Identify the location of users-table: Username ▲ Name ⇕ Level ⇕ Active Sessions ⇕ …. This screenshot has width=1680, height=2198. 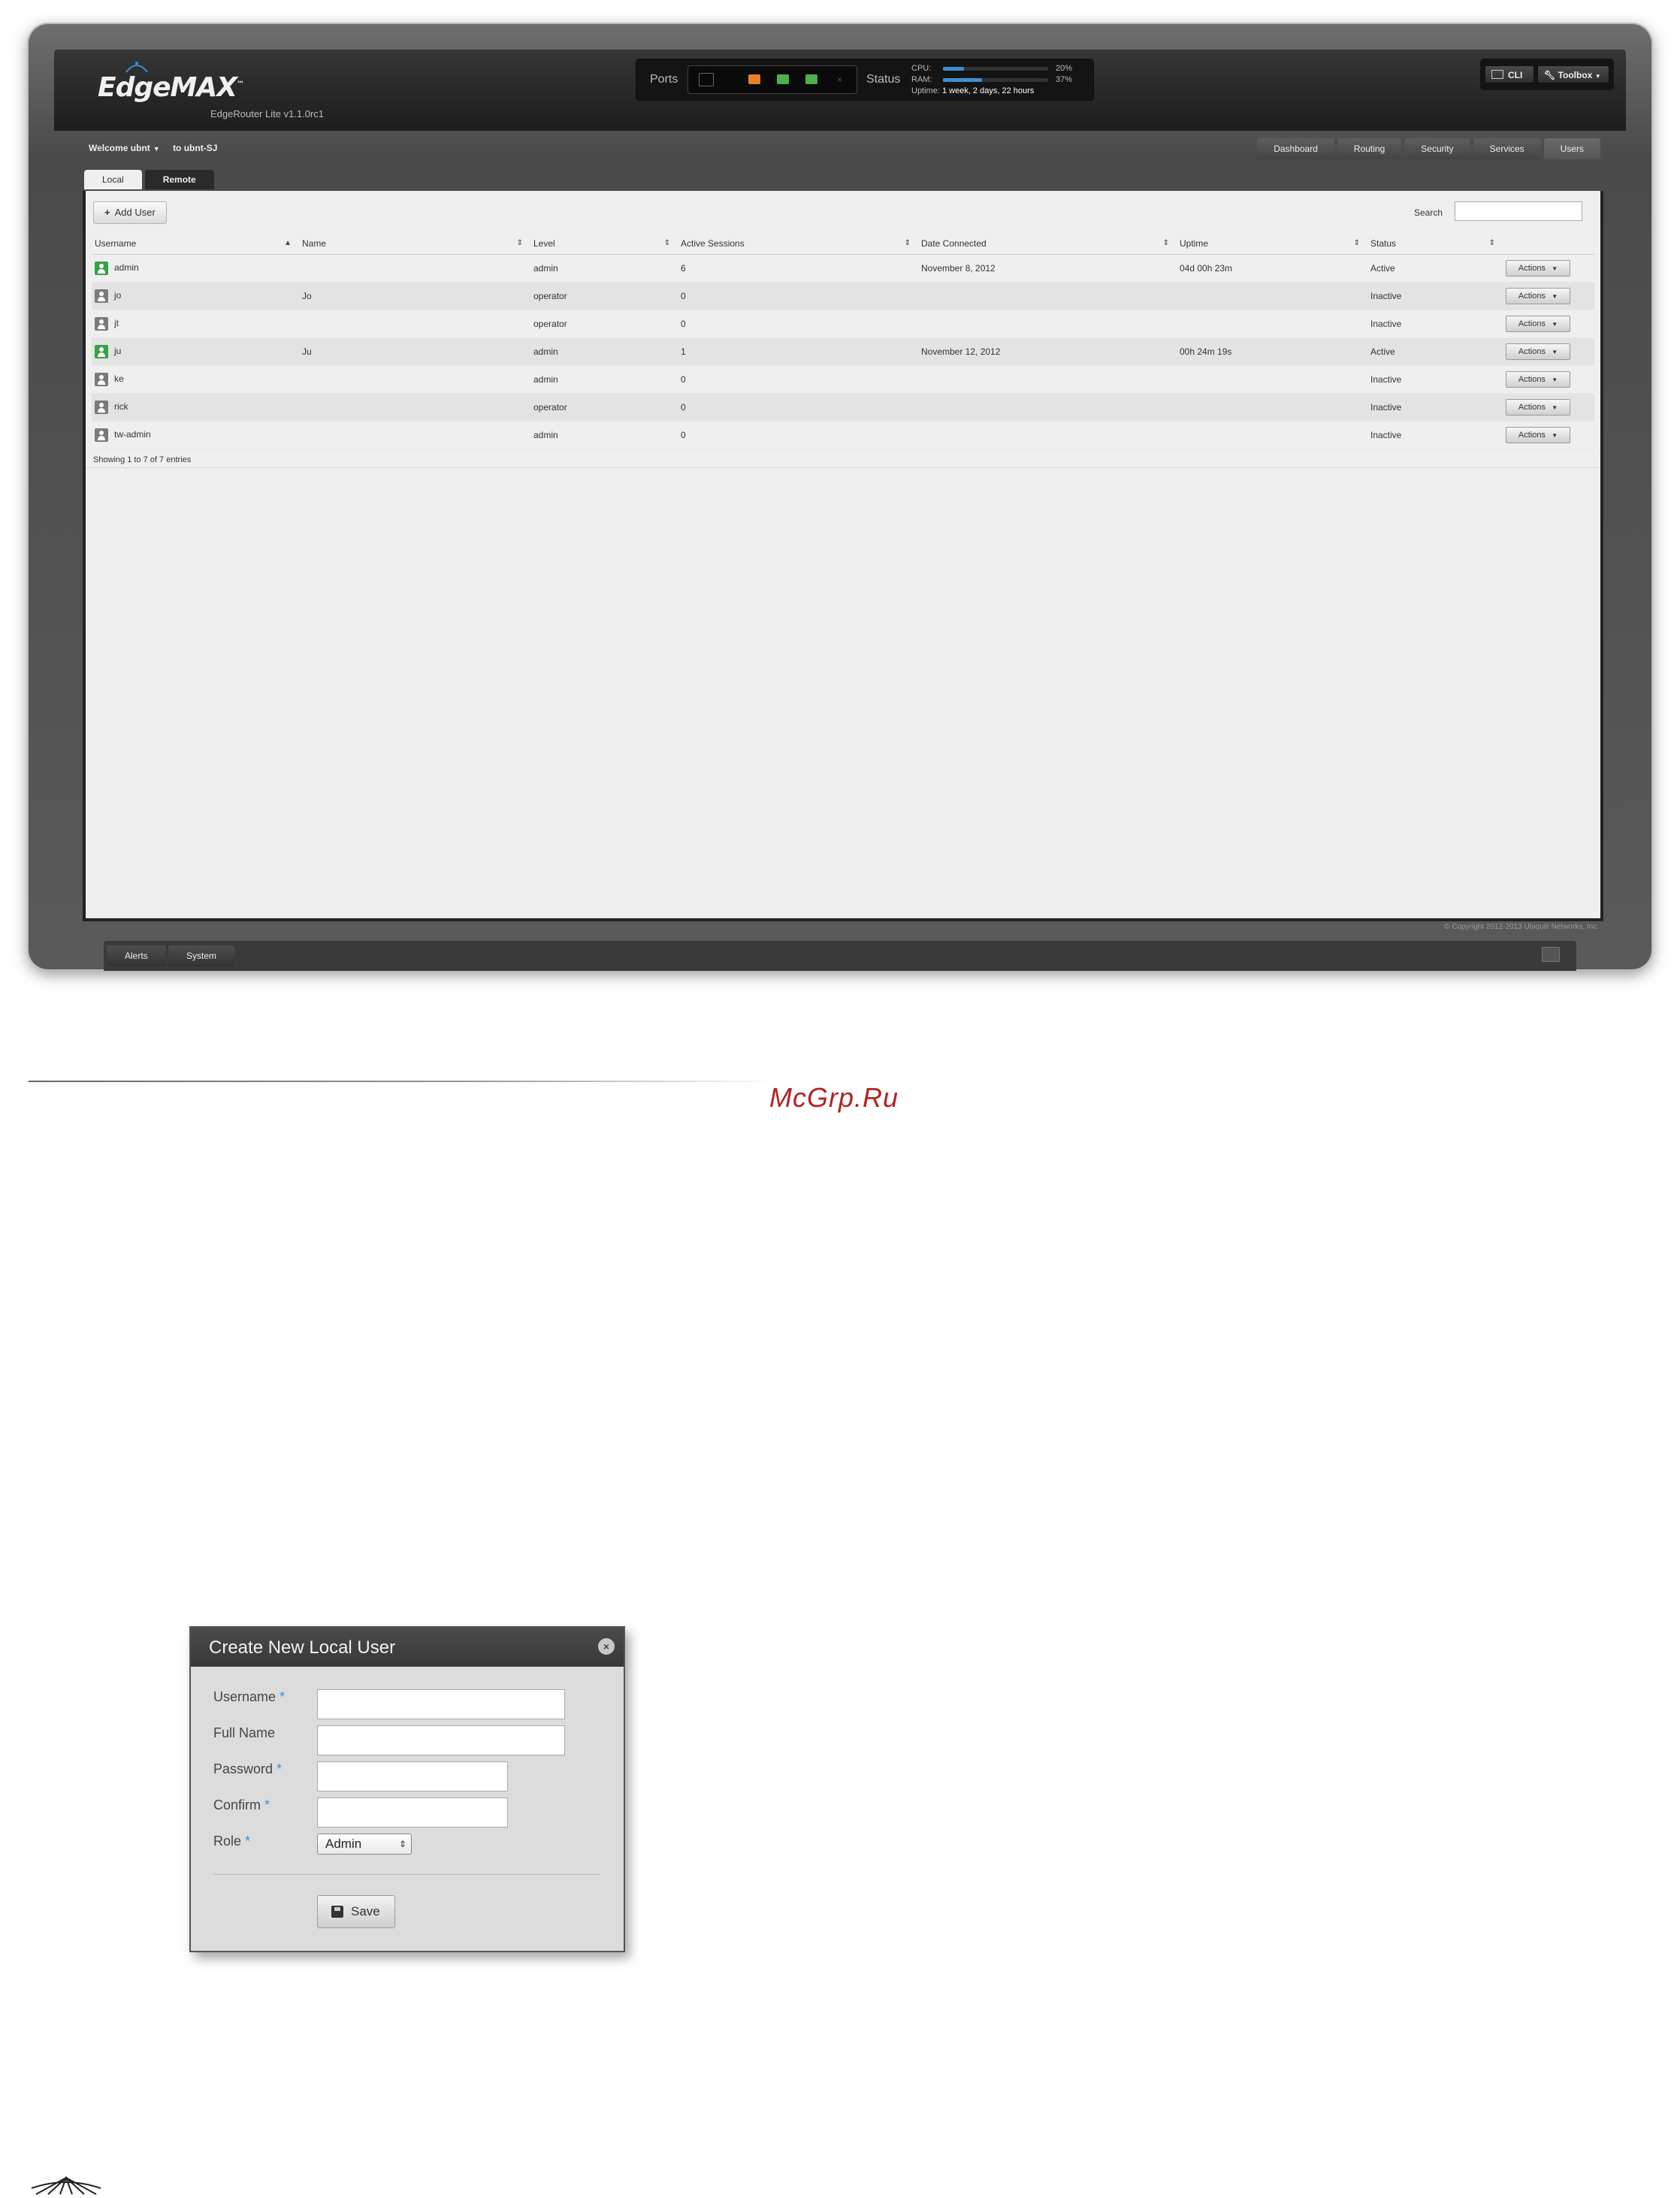
(843, 341).